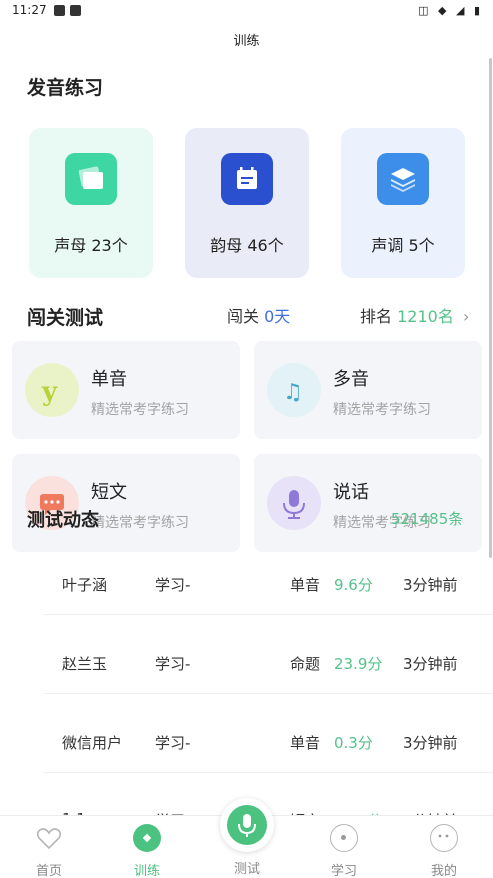 The image size is (493, 878). What do you see at coordinates (490, 308) in the screenshot?
I see `scrollbar` at bounding box center [490, 308].